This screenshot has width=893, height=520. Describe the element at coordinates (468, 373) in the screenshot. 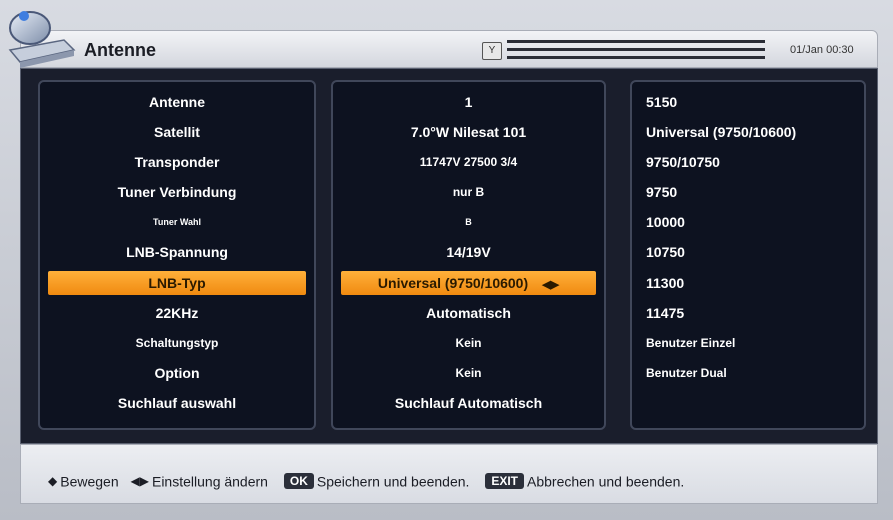

I see `value-option: Kein` at that location.